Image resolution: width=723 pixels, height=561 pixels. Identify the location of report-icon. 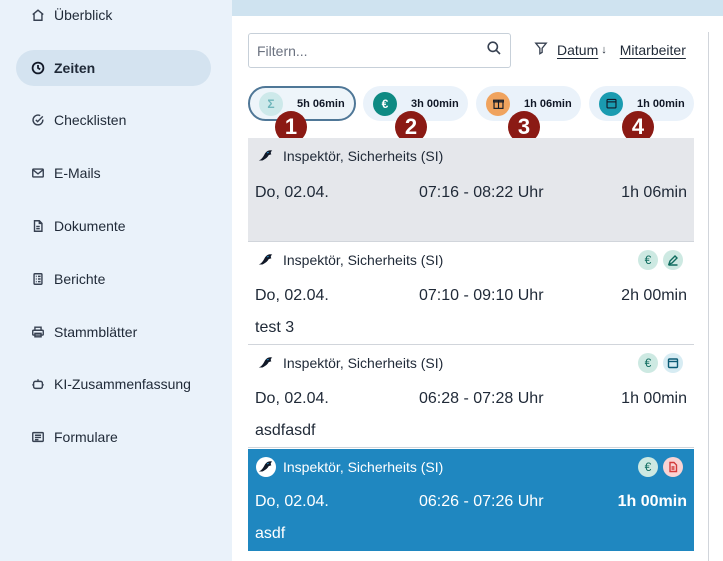
(38, 279).